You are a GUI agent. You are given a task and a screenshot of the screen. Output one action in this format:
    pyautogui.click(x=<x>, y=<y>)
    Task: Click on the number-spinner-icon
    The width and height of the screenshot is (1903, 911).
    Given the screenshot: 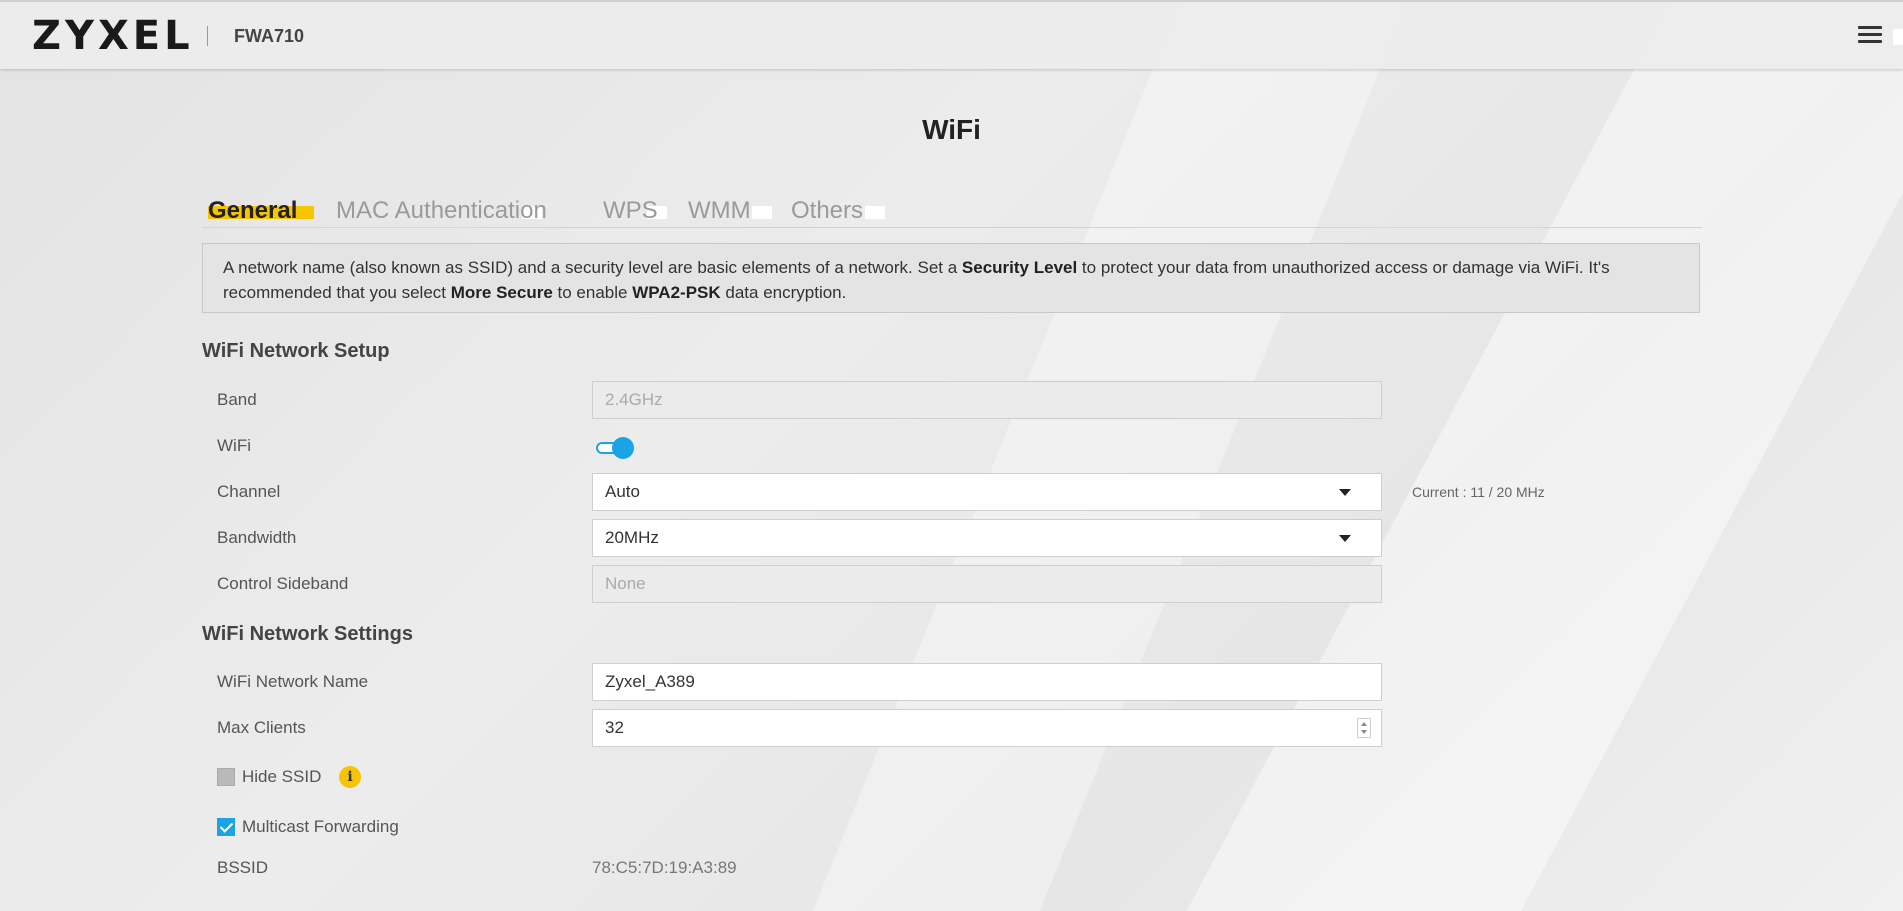 What is the action you would take?
    pyautogui.click(x=1364, y=728)
    